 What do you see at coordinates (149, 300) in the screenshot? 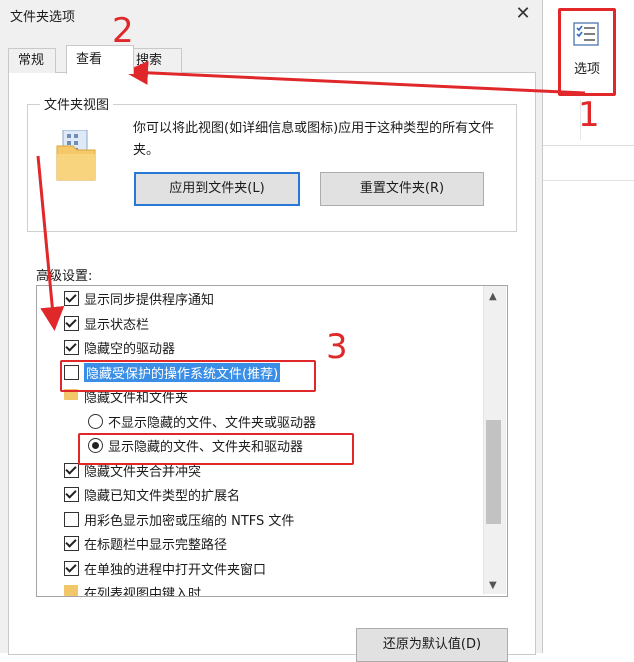
I see `setting-label: 显示同步提供程序通知` at bounding box center [149, 300].